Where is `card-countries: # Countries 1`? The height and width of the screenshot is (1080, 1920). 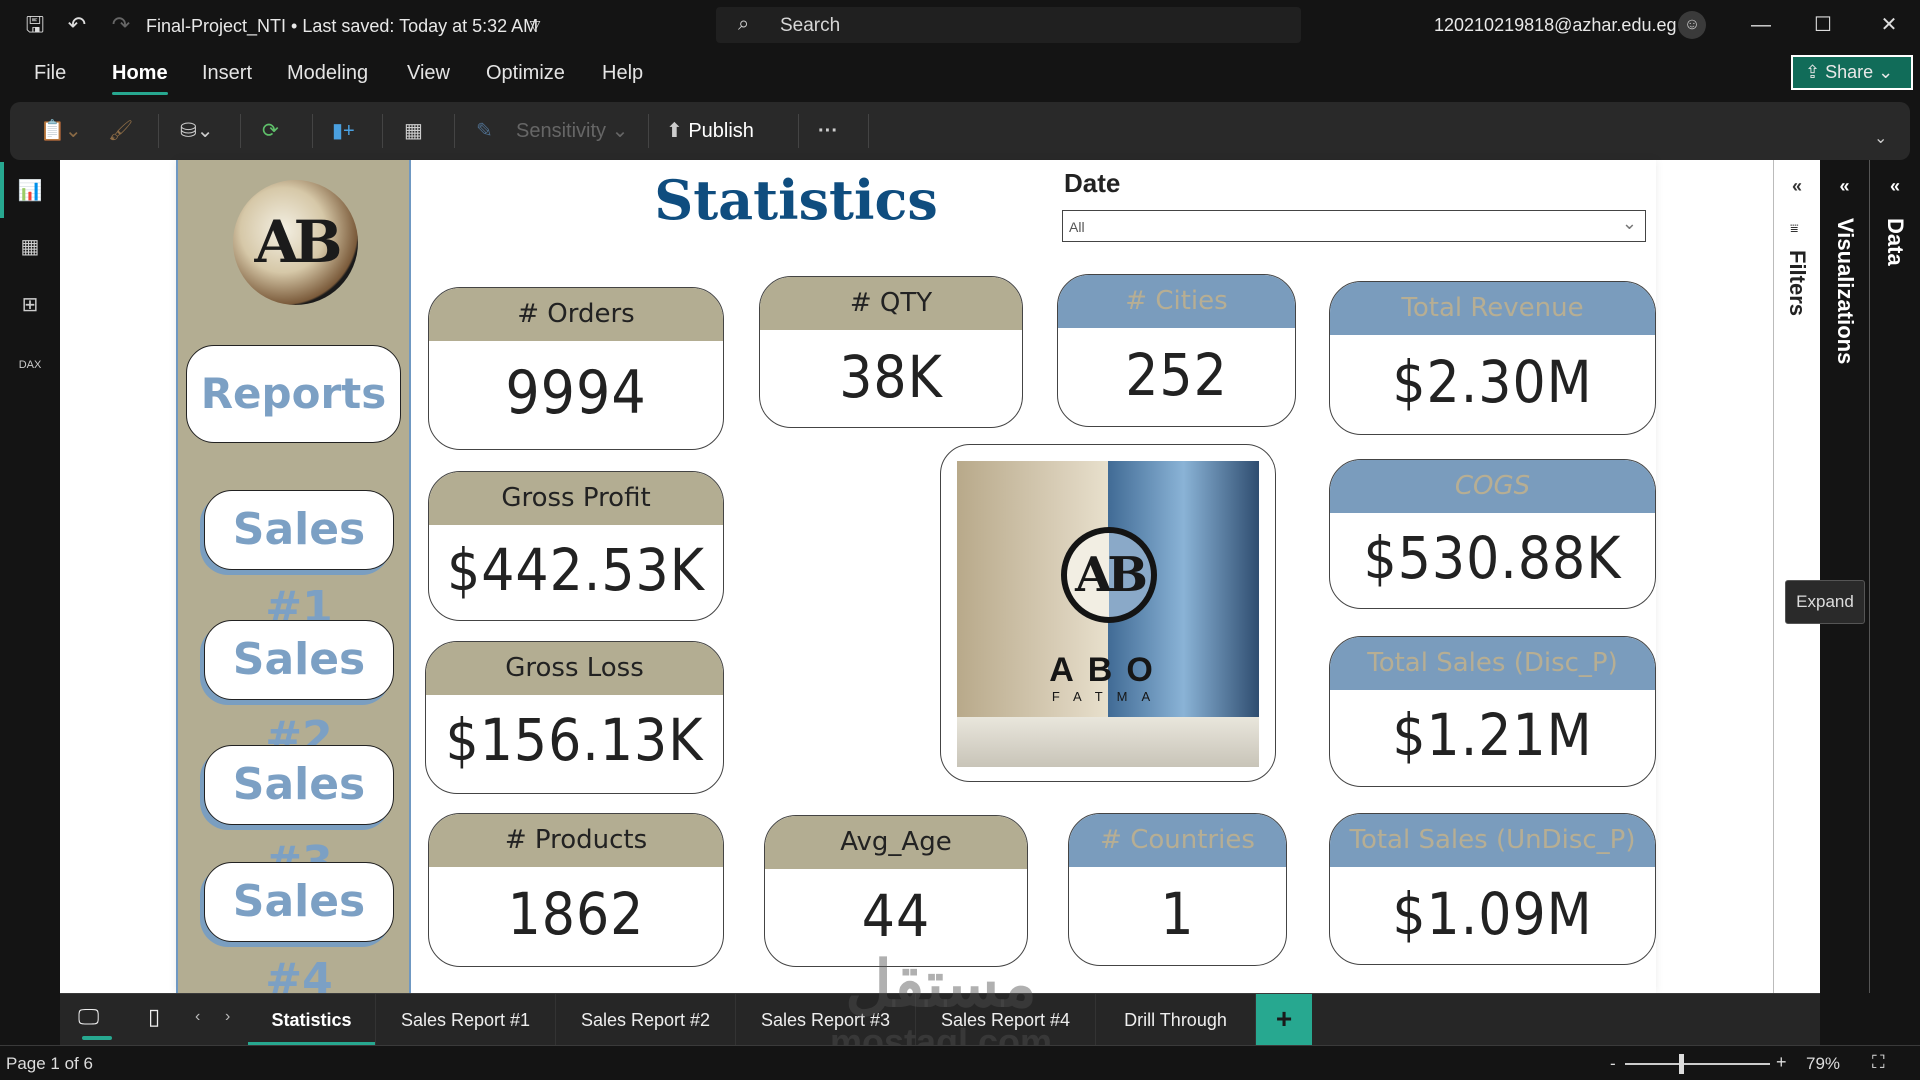 card-countries: # Countries 1 is located at coordinates (1177, 889).